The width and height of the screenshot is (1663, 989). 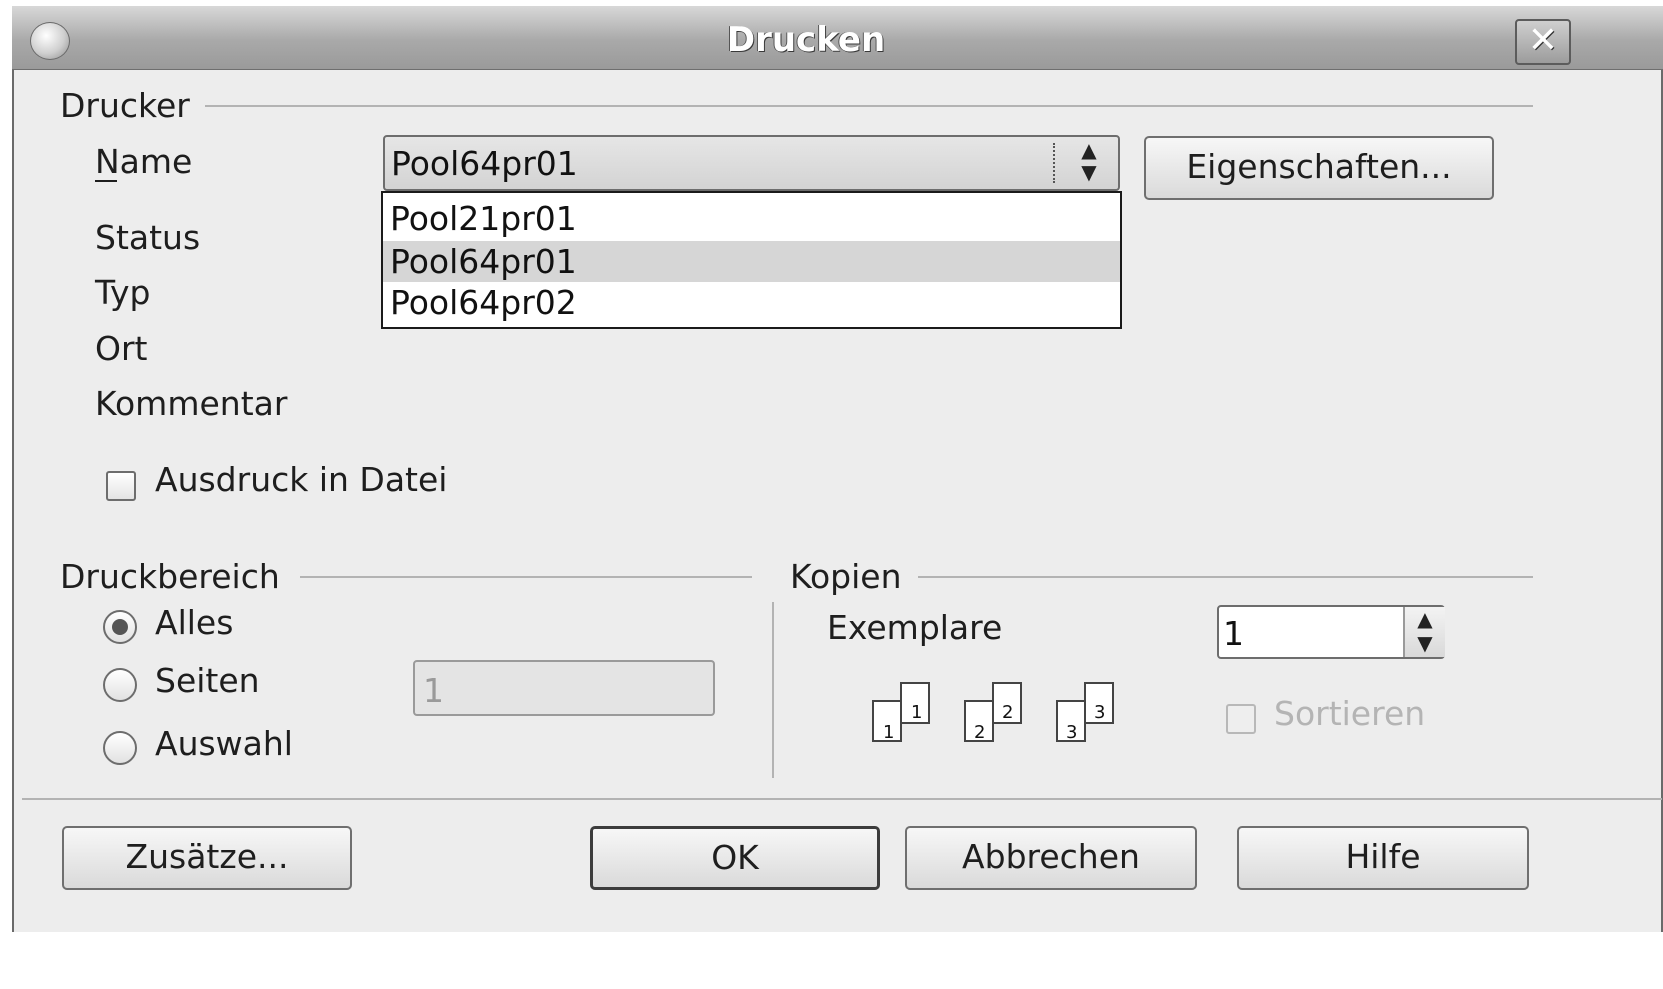 What do you see at coordinates (751, 163) in the screenshot?
I see `printer-name-select: Pool64pr01 ▲ ▼` at bounding box center [751, 163].